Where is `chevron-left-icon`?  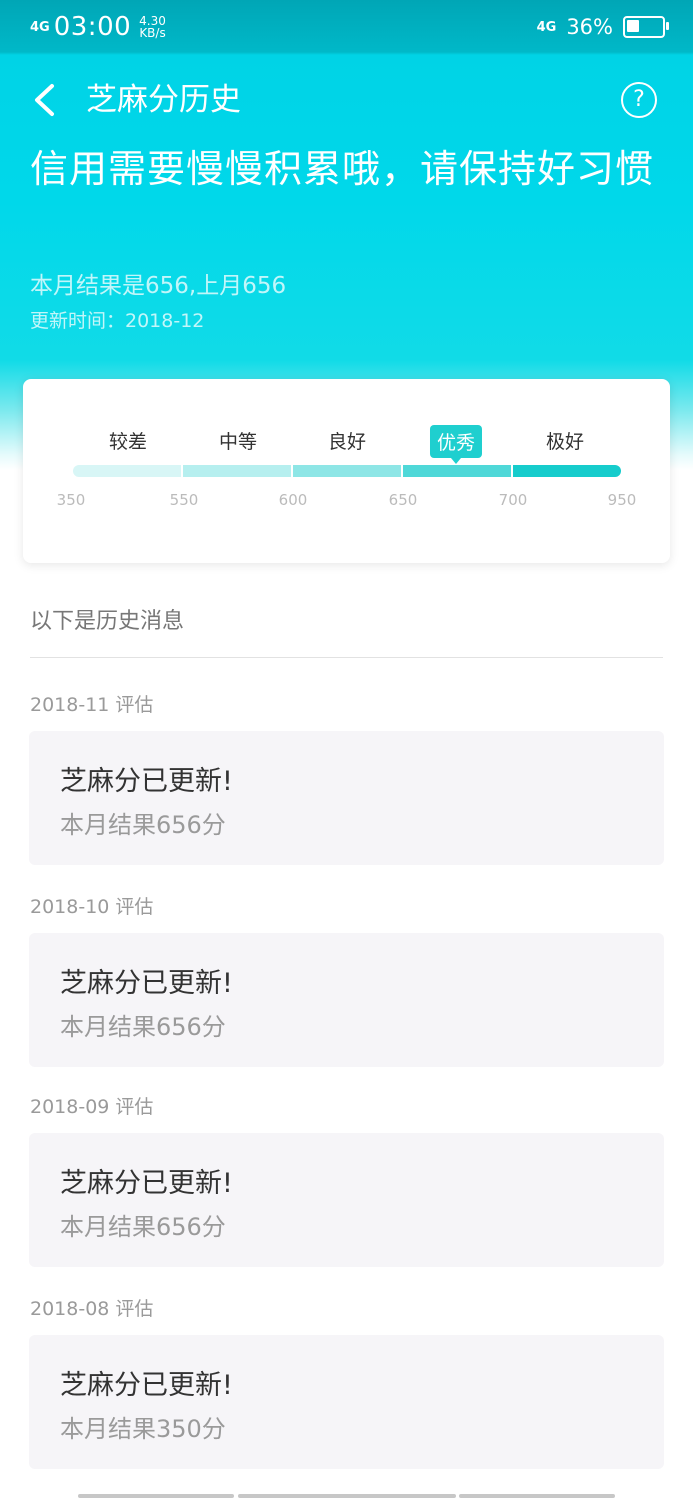
chevron-left-icon is located at coordinates (44, 100).